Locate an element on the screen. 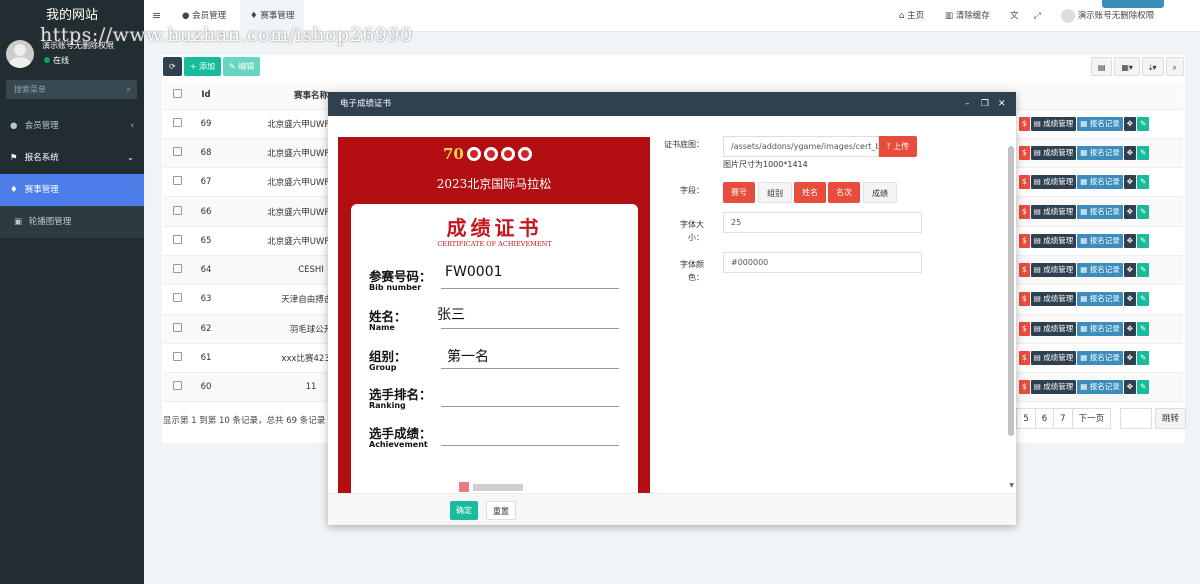  page-6: 6 is located at coordinates (1044, 418).